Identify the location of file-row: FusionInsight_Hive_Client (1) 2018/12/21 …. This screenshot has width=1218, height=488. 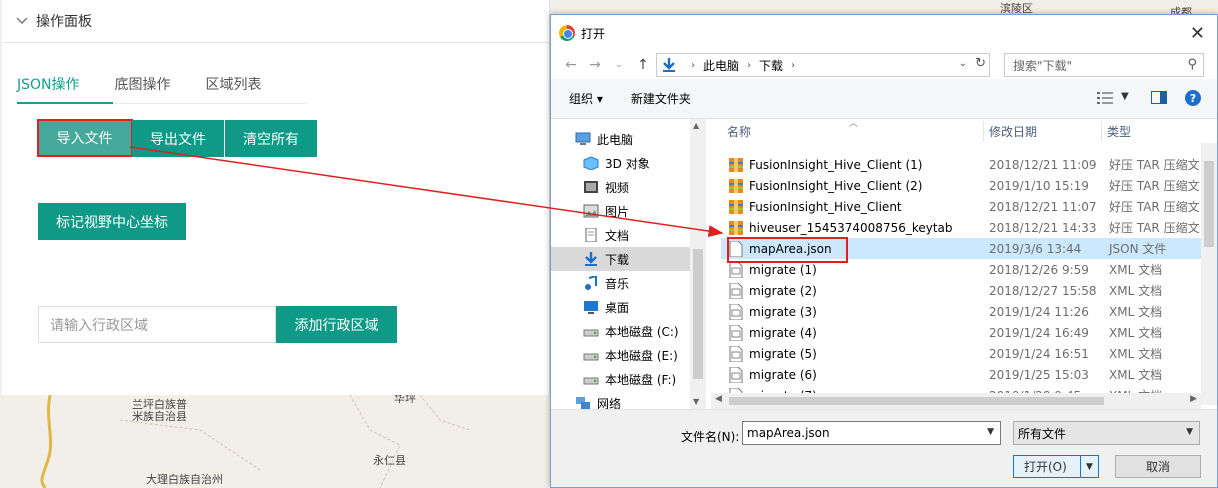
(961, 164).